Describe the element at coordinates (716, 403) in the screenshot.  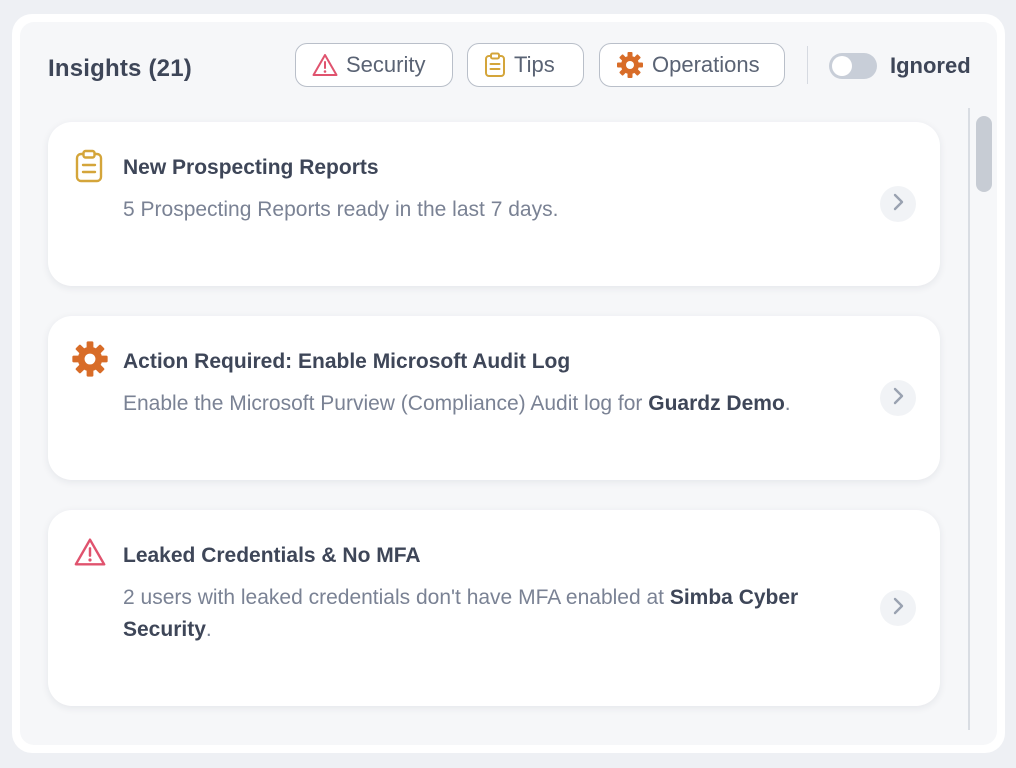
I see `organization-name: Guardz Demo` at that location.